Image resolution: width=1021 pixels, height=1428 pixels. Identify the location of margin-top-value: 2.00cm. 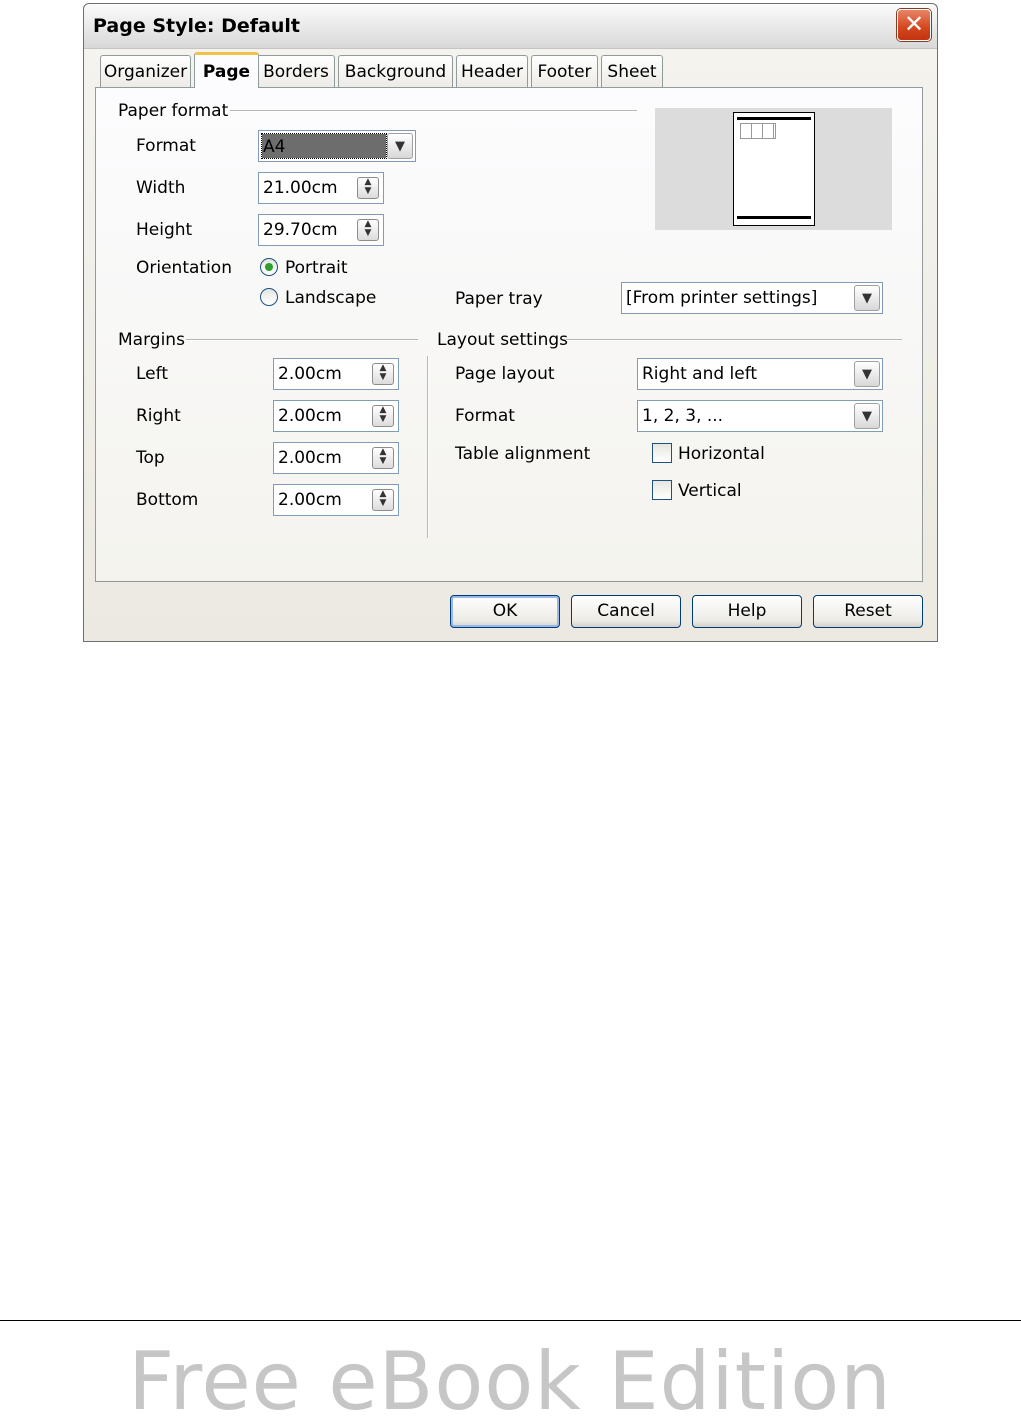
(310, 458).